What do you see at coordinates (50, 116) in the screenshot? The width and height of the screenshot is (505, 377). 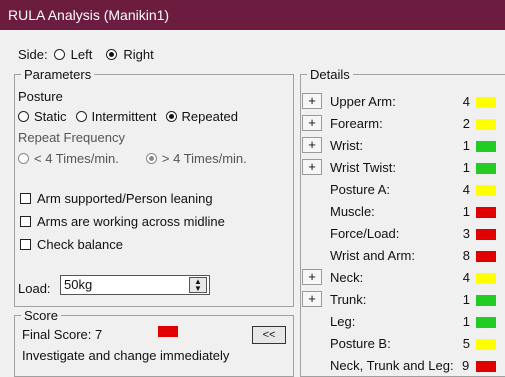 I see `posture-static-label: Static` at bounding box center [50, 116].